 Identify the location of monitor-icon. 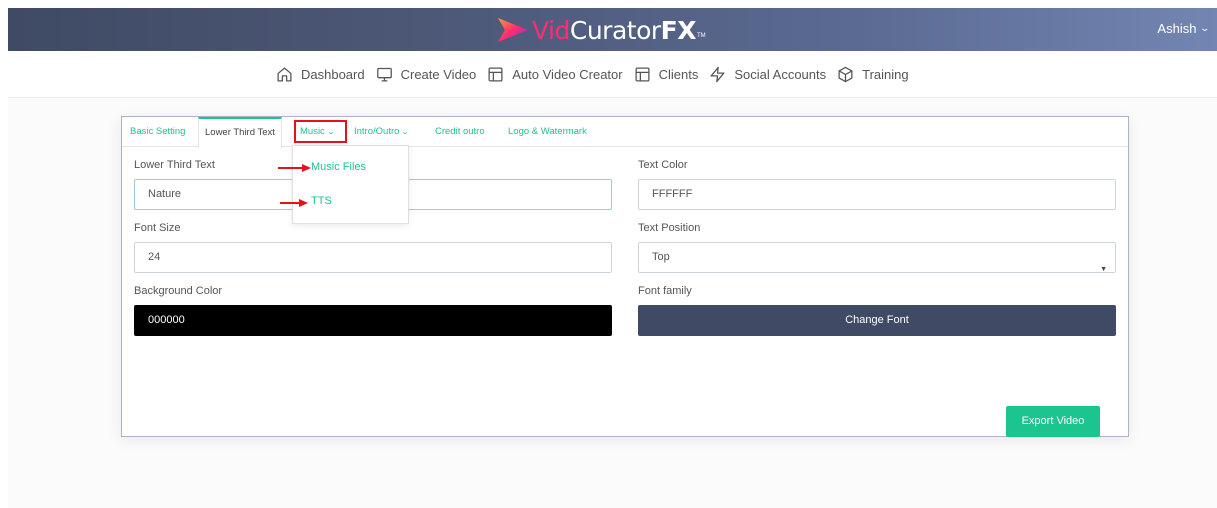
(384, 74).